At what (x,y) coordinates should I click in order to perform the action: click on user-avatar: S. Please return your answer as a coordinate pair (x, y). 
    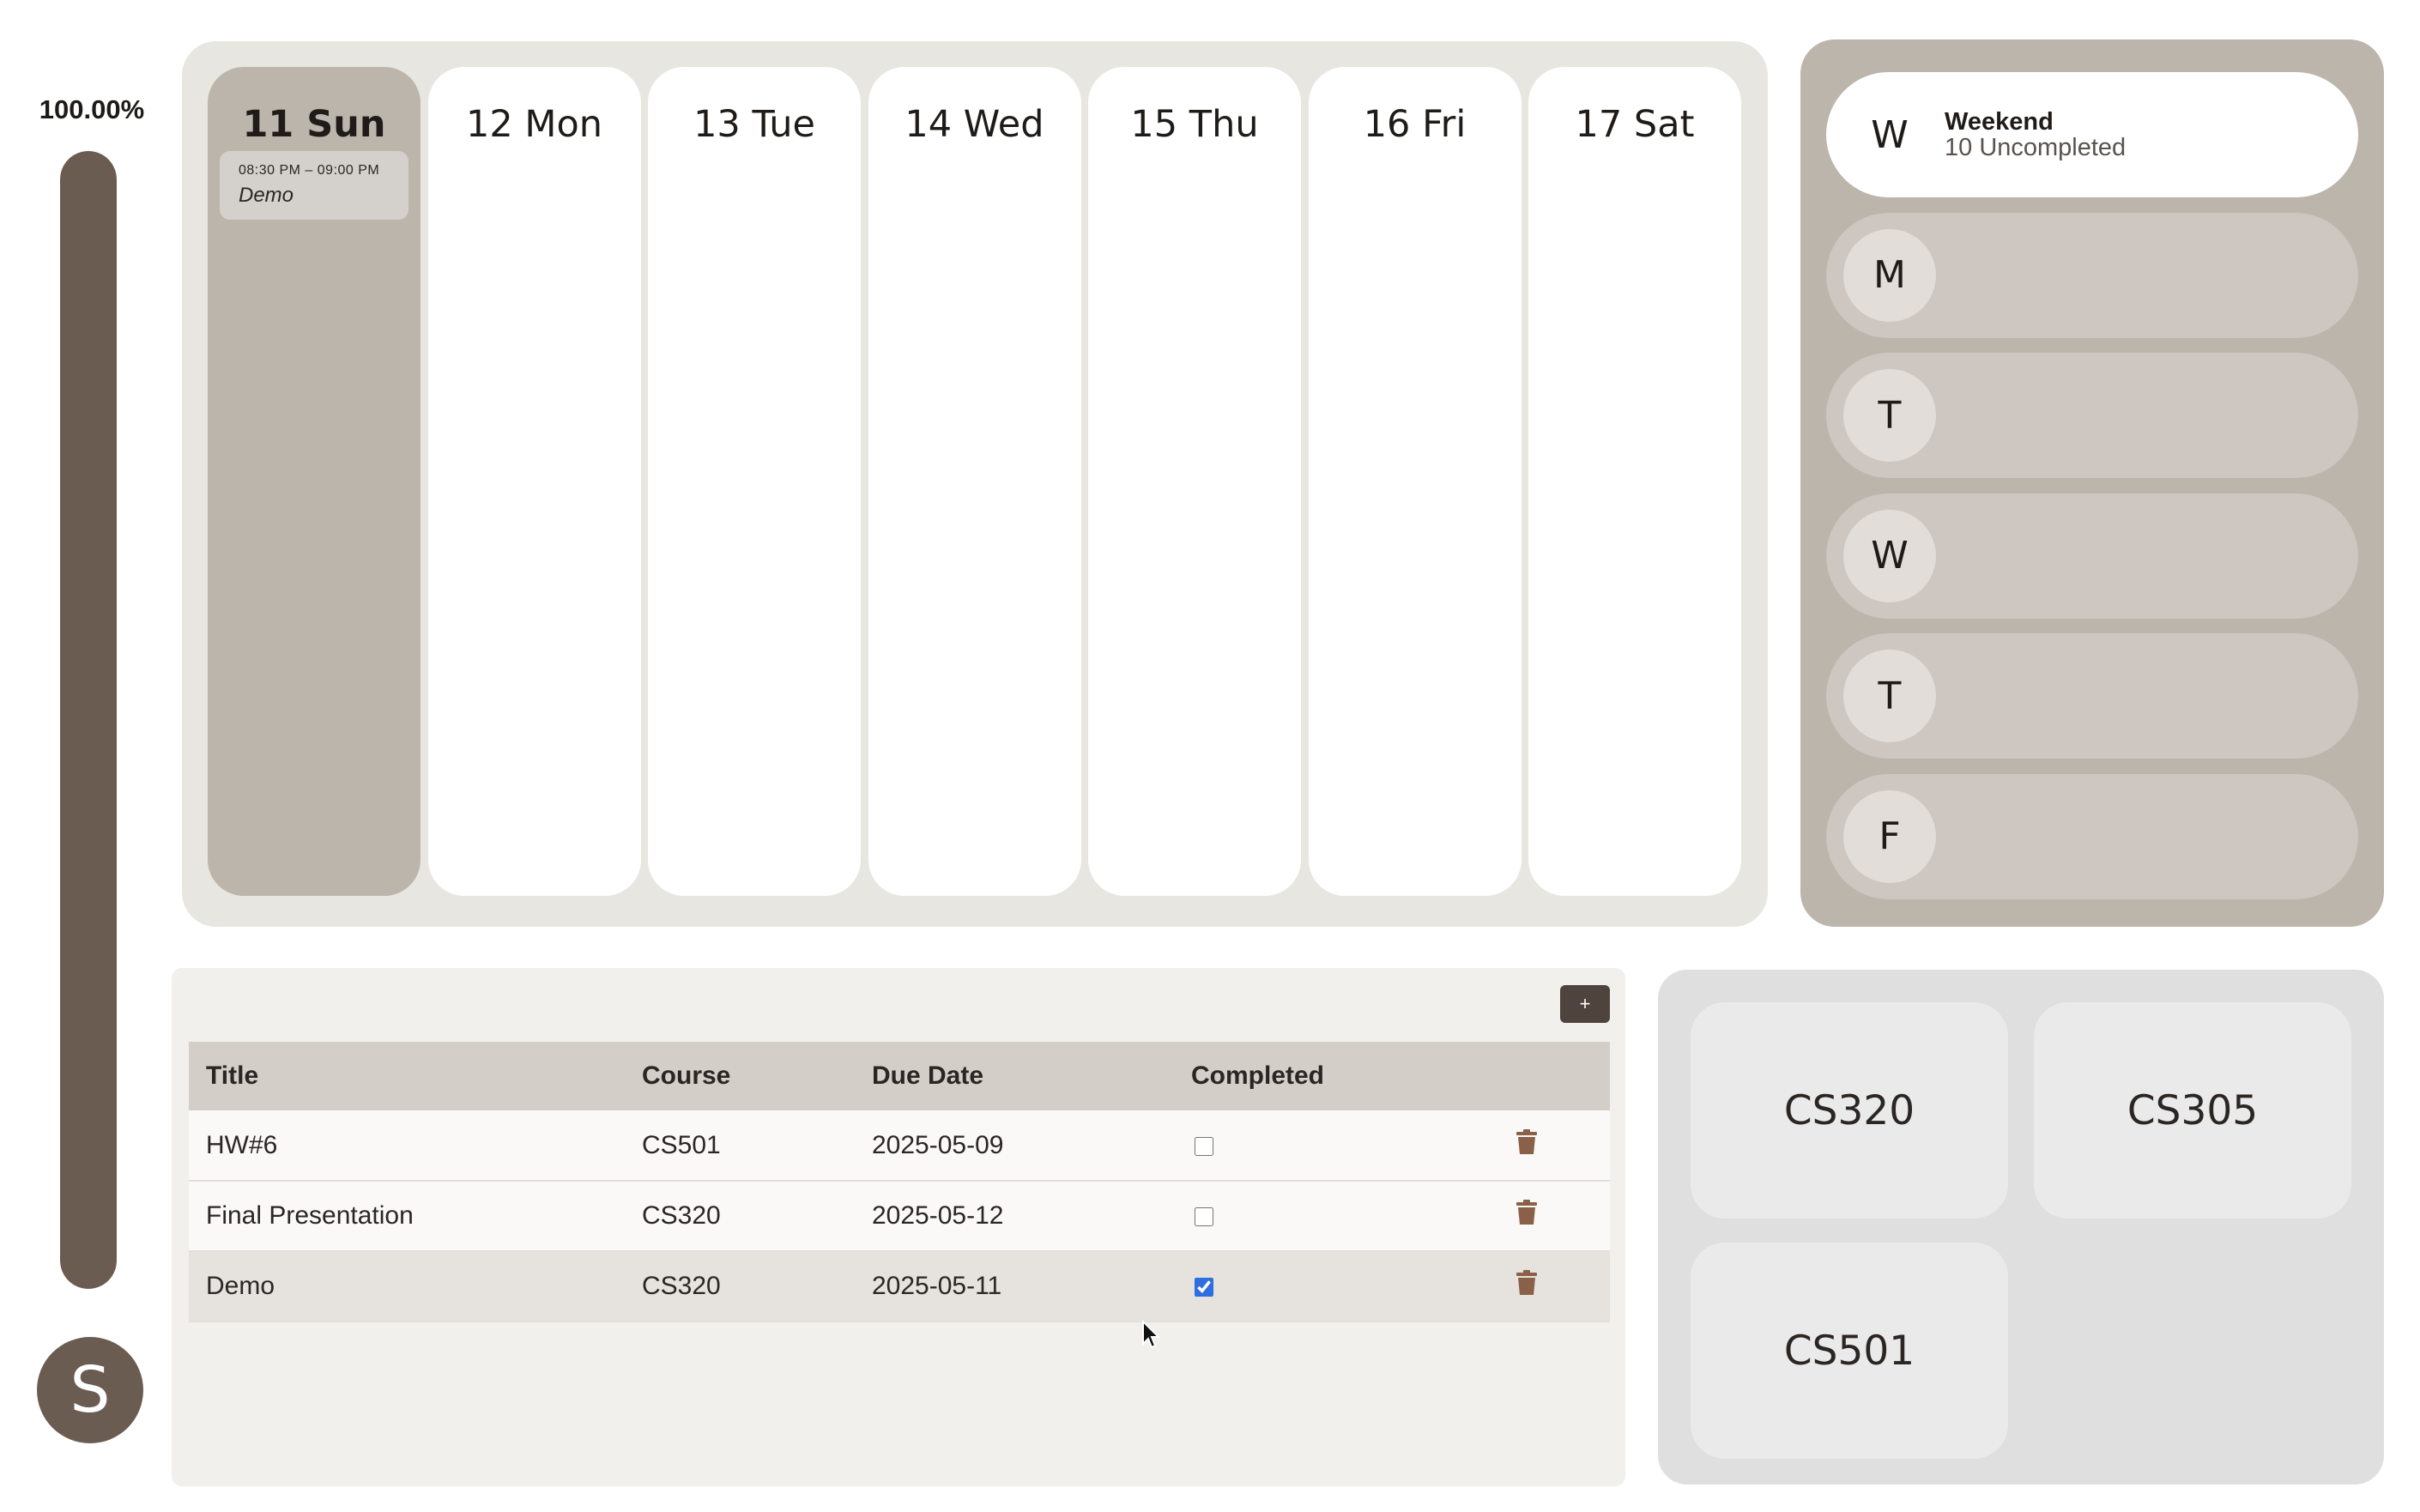
    Looking at the image, I should click on (90, 1390).